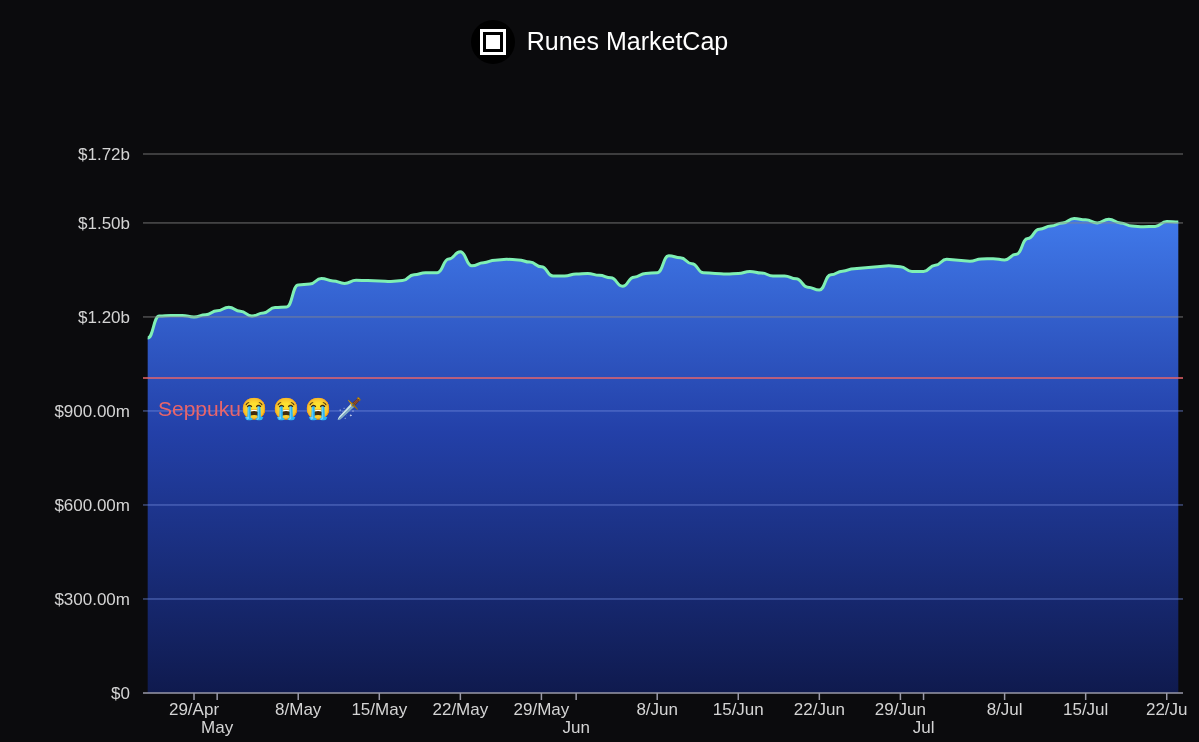 Image resolution: width=1199 pixels, height=742 pixels. Describe the element at coordinates (298, 709) in the screenshot. I see `x-axis-label: 8/May` at that location.